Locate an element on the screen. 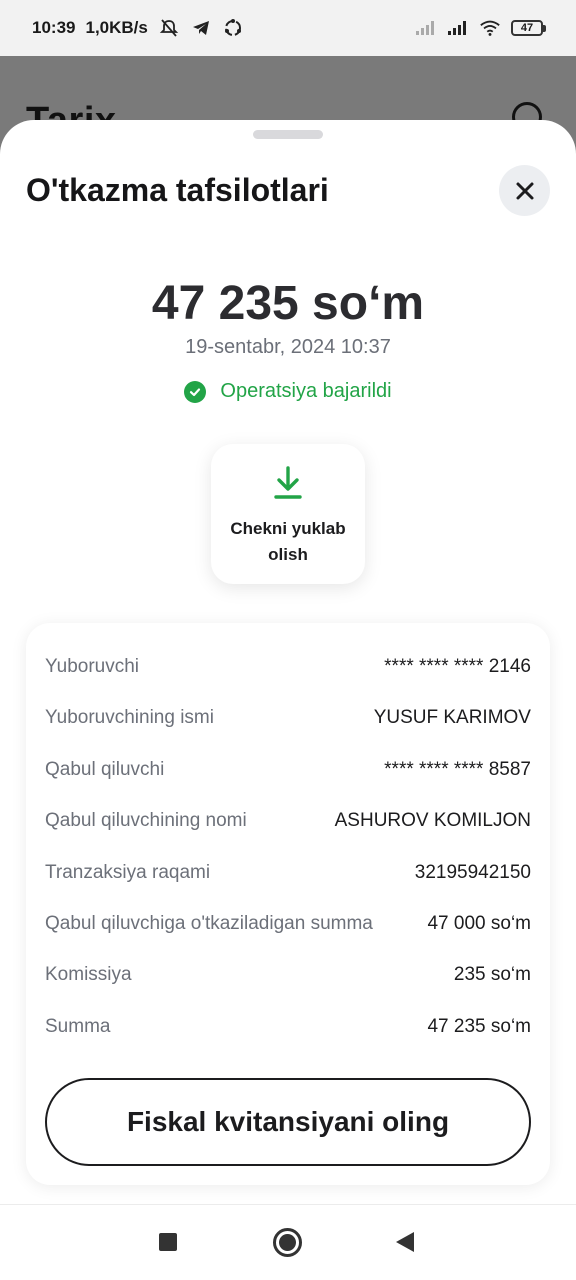  detail-row-sender-name: Yuboruvchining ismi YUSUF KARIMOV is located at coordinates (288, 718).